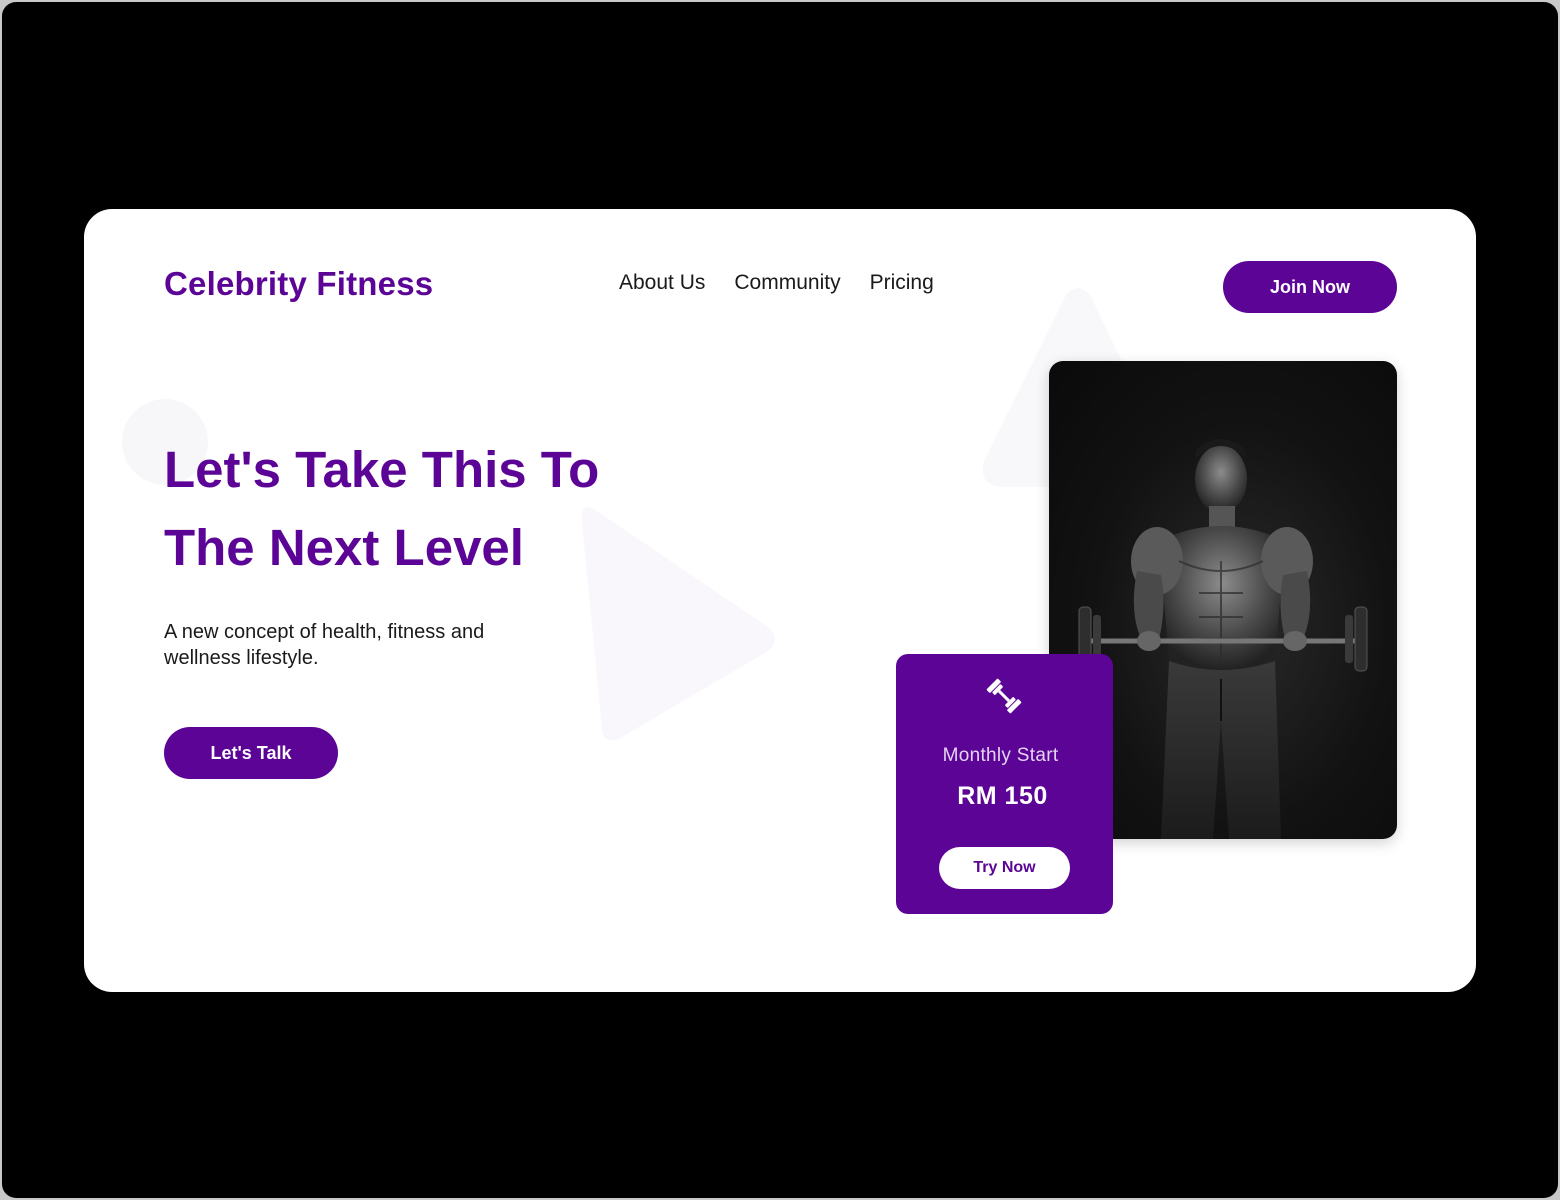 The width and height of the screenshot is (1560, 1200). I want to click on hero-headline: Let's Take This To The Next Level, so click(444, 509).